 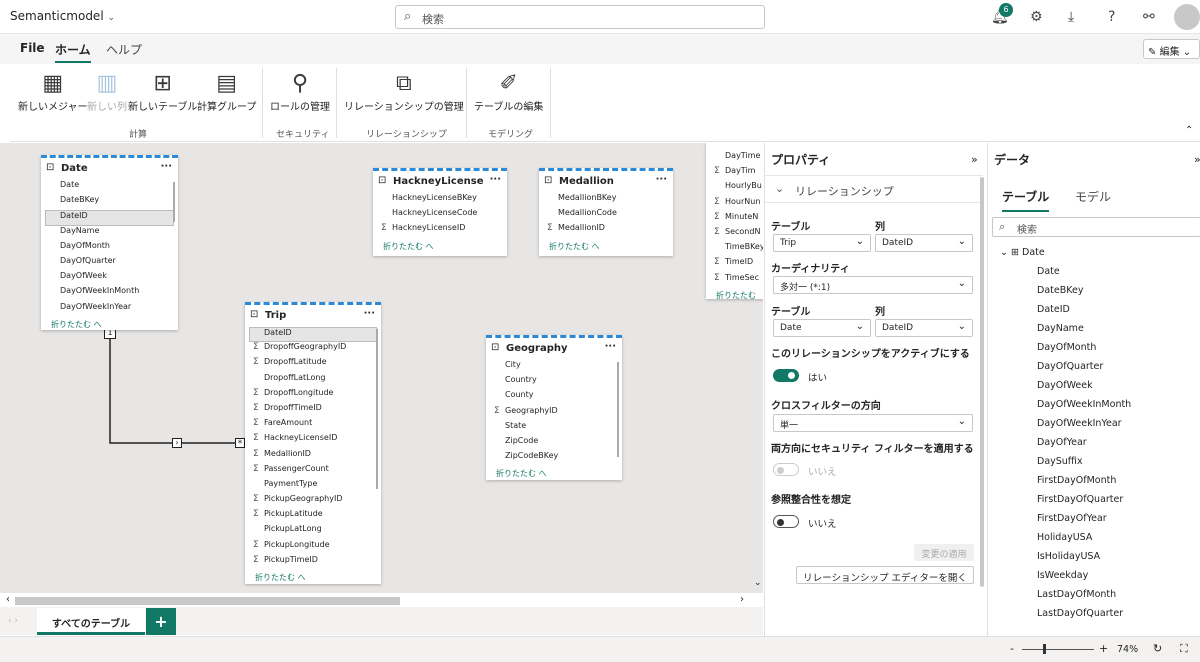 I want to click on field-row: Σ DropoffLongitude, so click(x=313, y=395).